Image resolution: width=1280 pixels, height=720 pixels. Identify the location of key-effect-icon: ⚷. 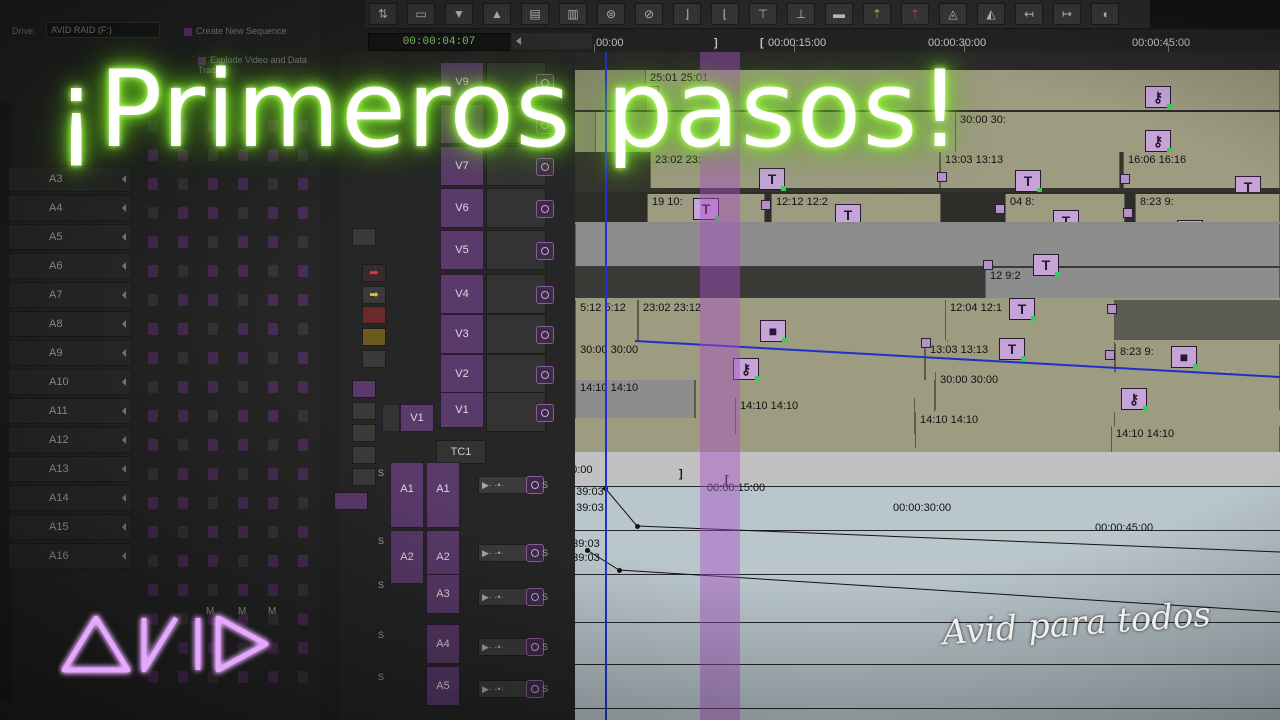
(1158, 97).